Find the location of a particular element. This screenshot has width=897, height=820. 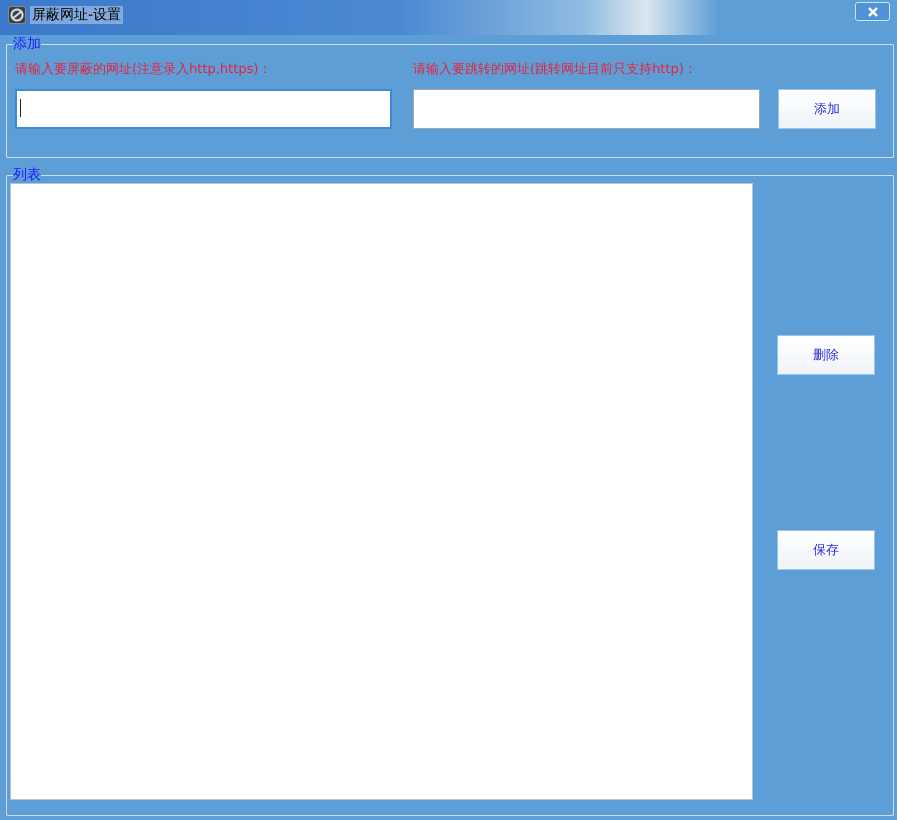

action-button: 保存 is located at coordinates (826, 550).